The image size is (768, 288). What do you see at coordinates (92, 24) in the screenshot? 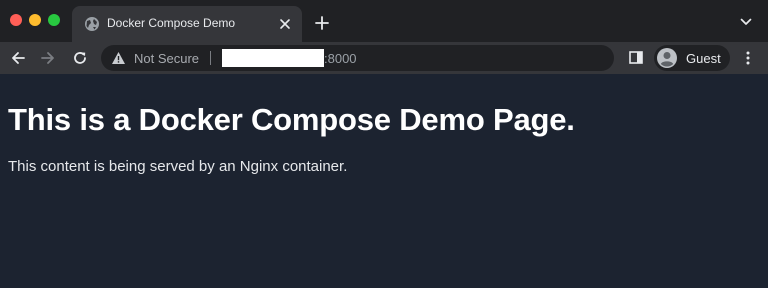
I see `globe-icon` at bounding box center [92, 24].